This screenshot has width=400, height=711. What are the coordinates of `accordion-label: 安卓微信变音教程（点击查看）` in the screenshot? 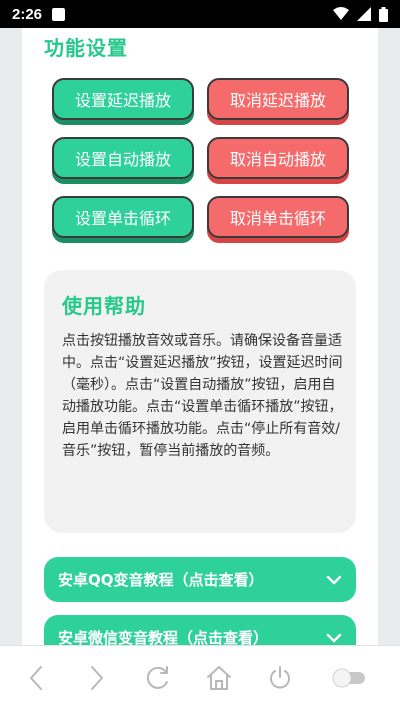 It's located at (163, 637).